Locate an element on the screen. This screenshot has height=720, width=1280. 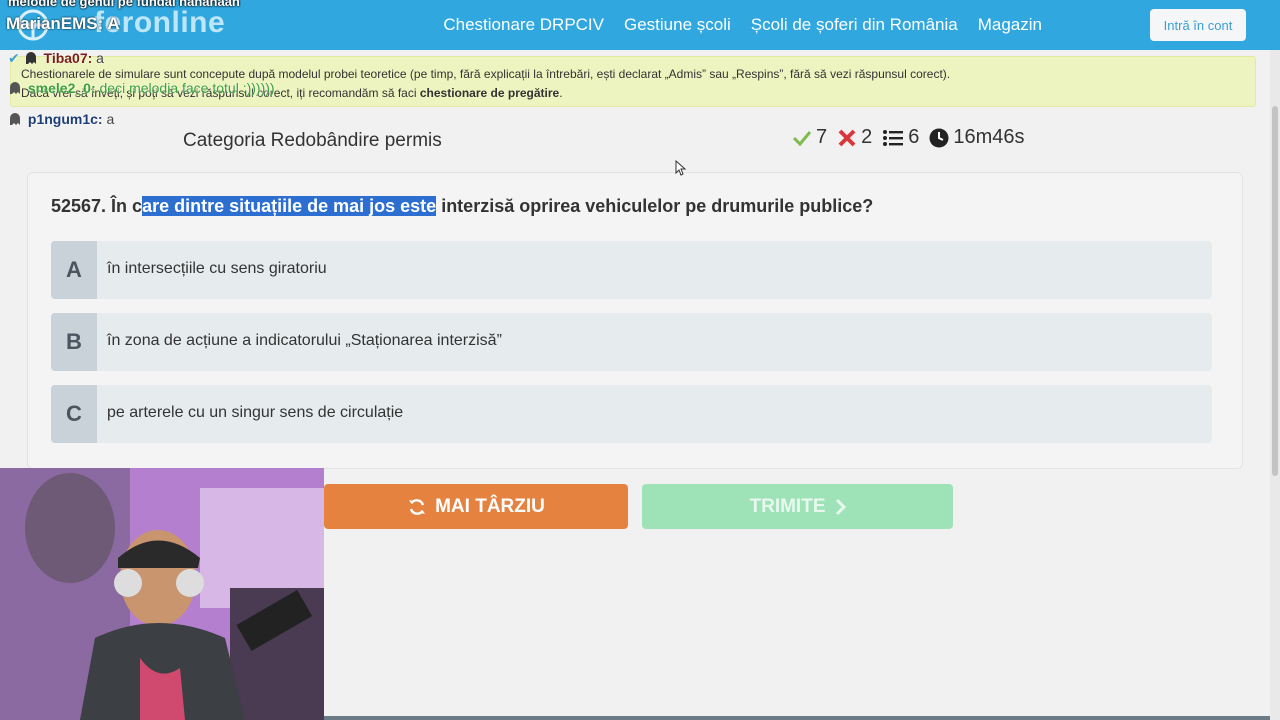
nav-link-magazin: Magazin is located at coordinates (1010, 25).